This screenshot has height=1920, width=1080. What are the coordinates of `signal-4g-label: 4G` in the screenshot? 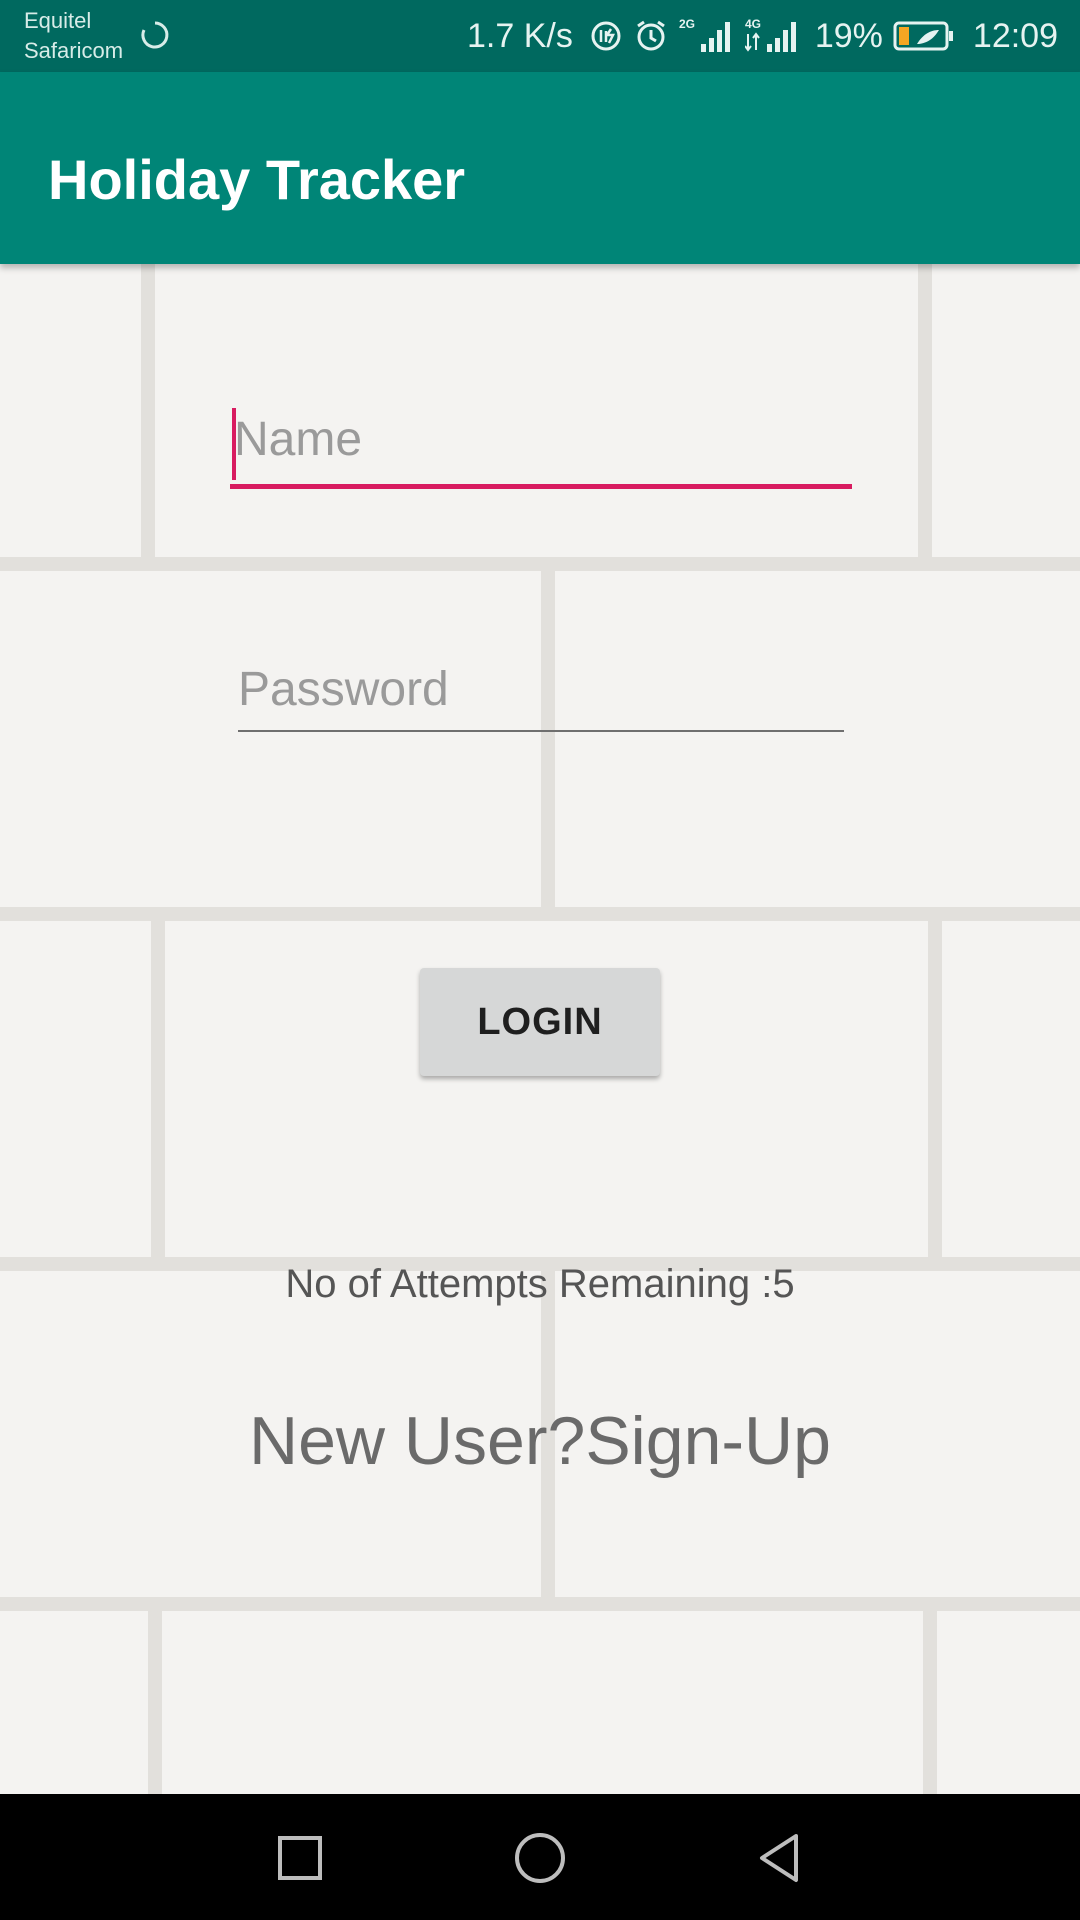 It's located at (753, 24).